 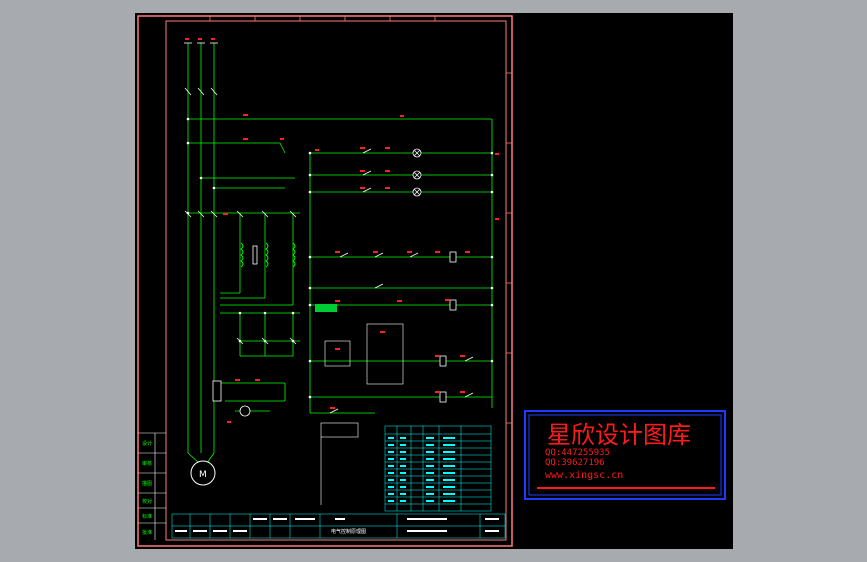 I want to click on motor-label: M, so click(x=203, y=475).